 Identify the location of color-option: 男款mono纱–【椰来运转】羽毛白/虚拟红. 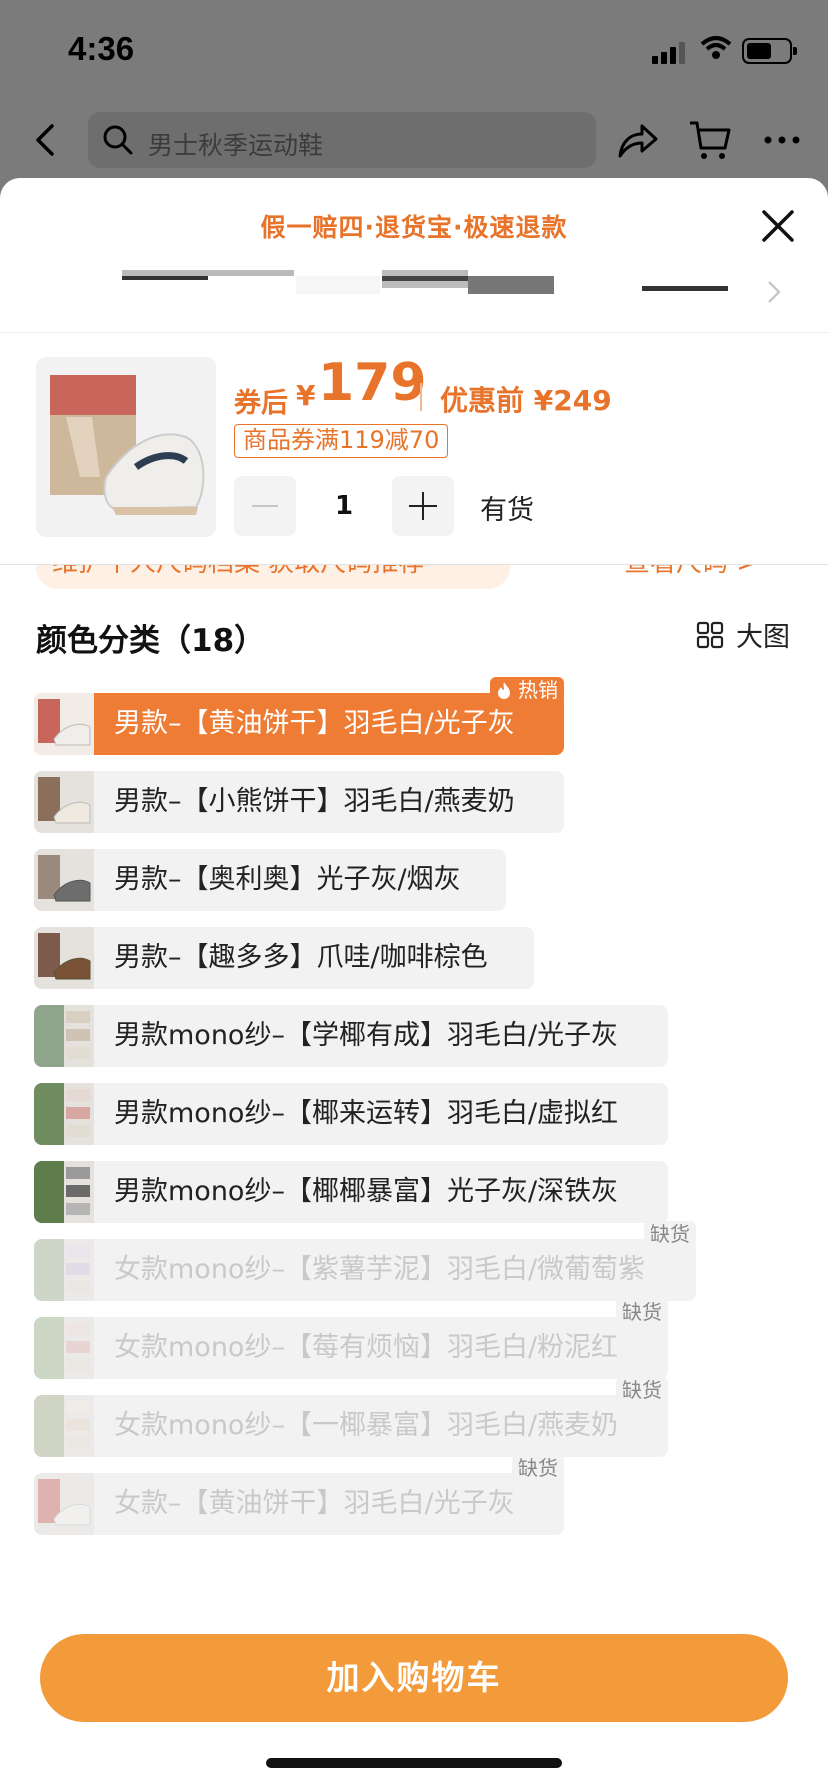
(351, 1114).